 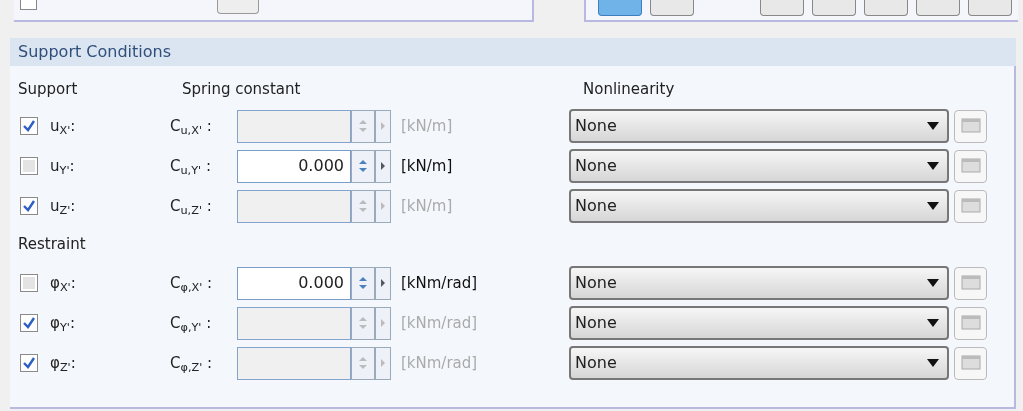 What do you see at coordinates (191, 126) in the screenshot?
I see `constant-label: C$_{u,X'}$ :` at bounding box center [191, 126].